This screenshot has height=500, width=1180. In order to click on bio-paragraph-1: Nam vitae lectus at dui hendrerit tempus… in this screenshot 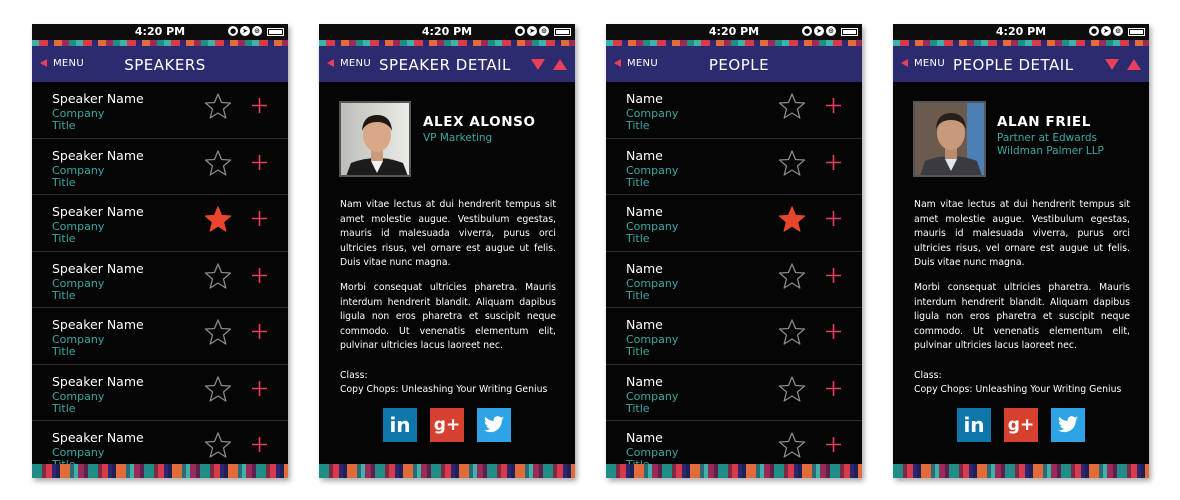, I will do `click(1022, 233)`.